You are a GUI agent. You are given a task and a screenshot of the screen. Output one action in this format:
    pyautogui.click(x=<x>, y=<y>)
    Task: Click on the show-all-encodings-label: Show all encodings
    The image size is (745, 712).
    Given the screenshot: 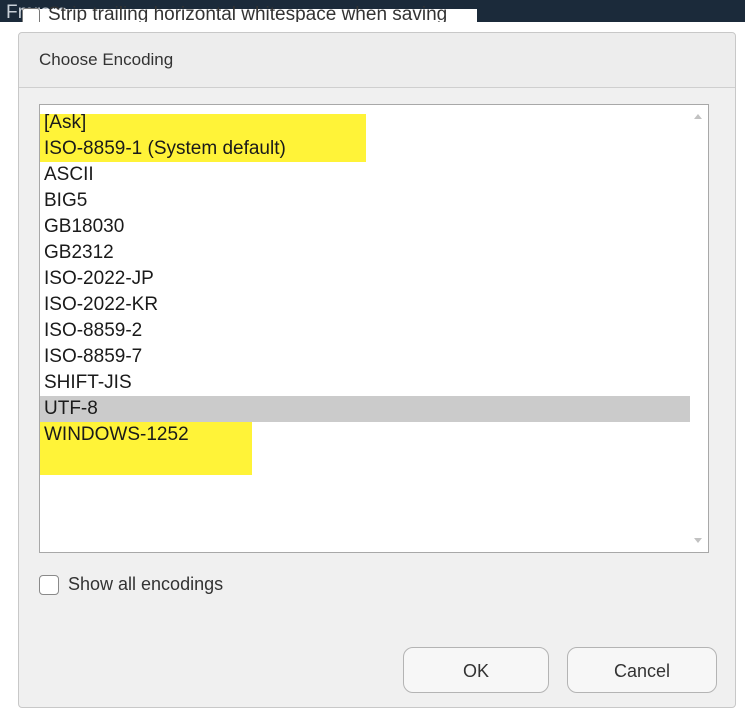 What is the action you would take?
    pyautogui.click(x=145, y=584)
    